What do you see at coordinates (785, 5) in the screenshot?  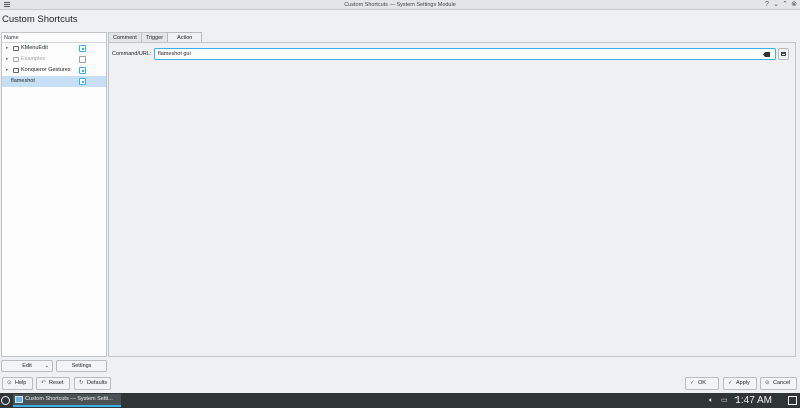 I see `maximize-icon: ⌃` at bounding box center [785, 5].